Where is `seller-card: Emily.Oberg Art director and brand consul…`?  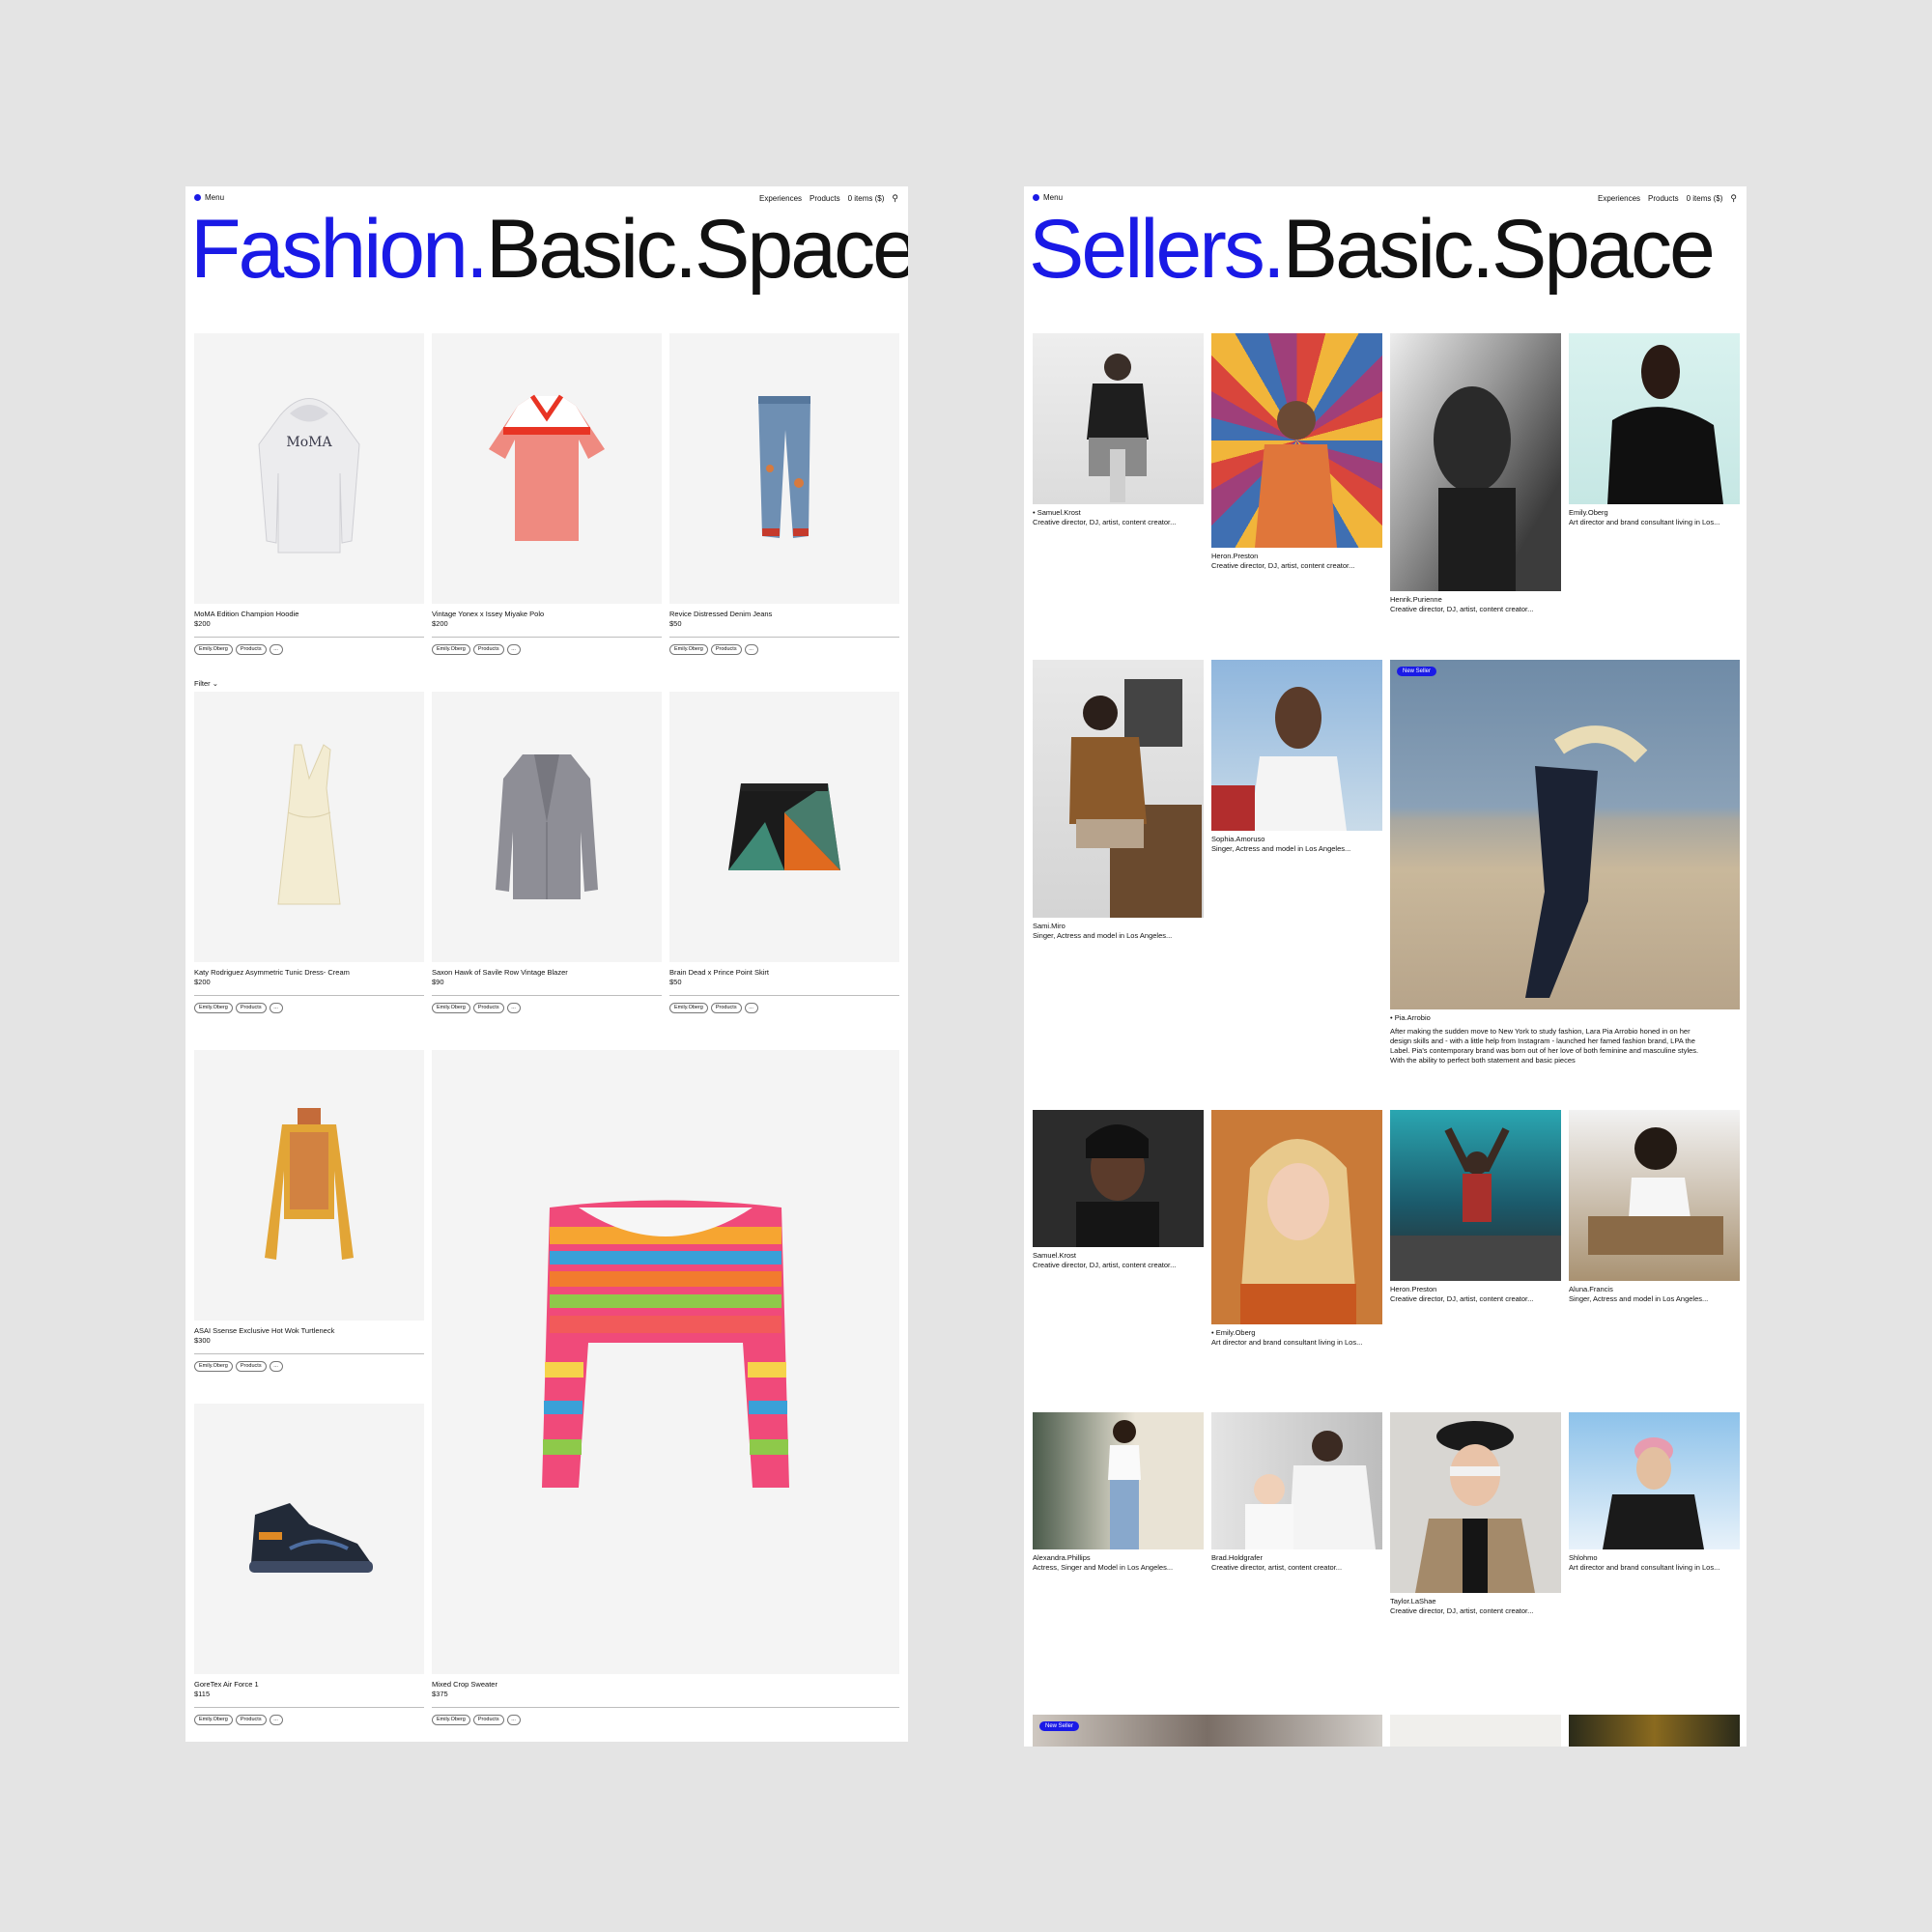 seller-card: Emily.Oberg Art director and brand consul… is located at coordinates (1654, 439).